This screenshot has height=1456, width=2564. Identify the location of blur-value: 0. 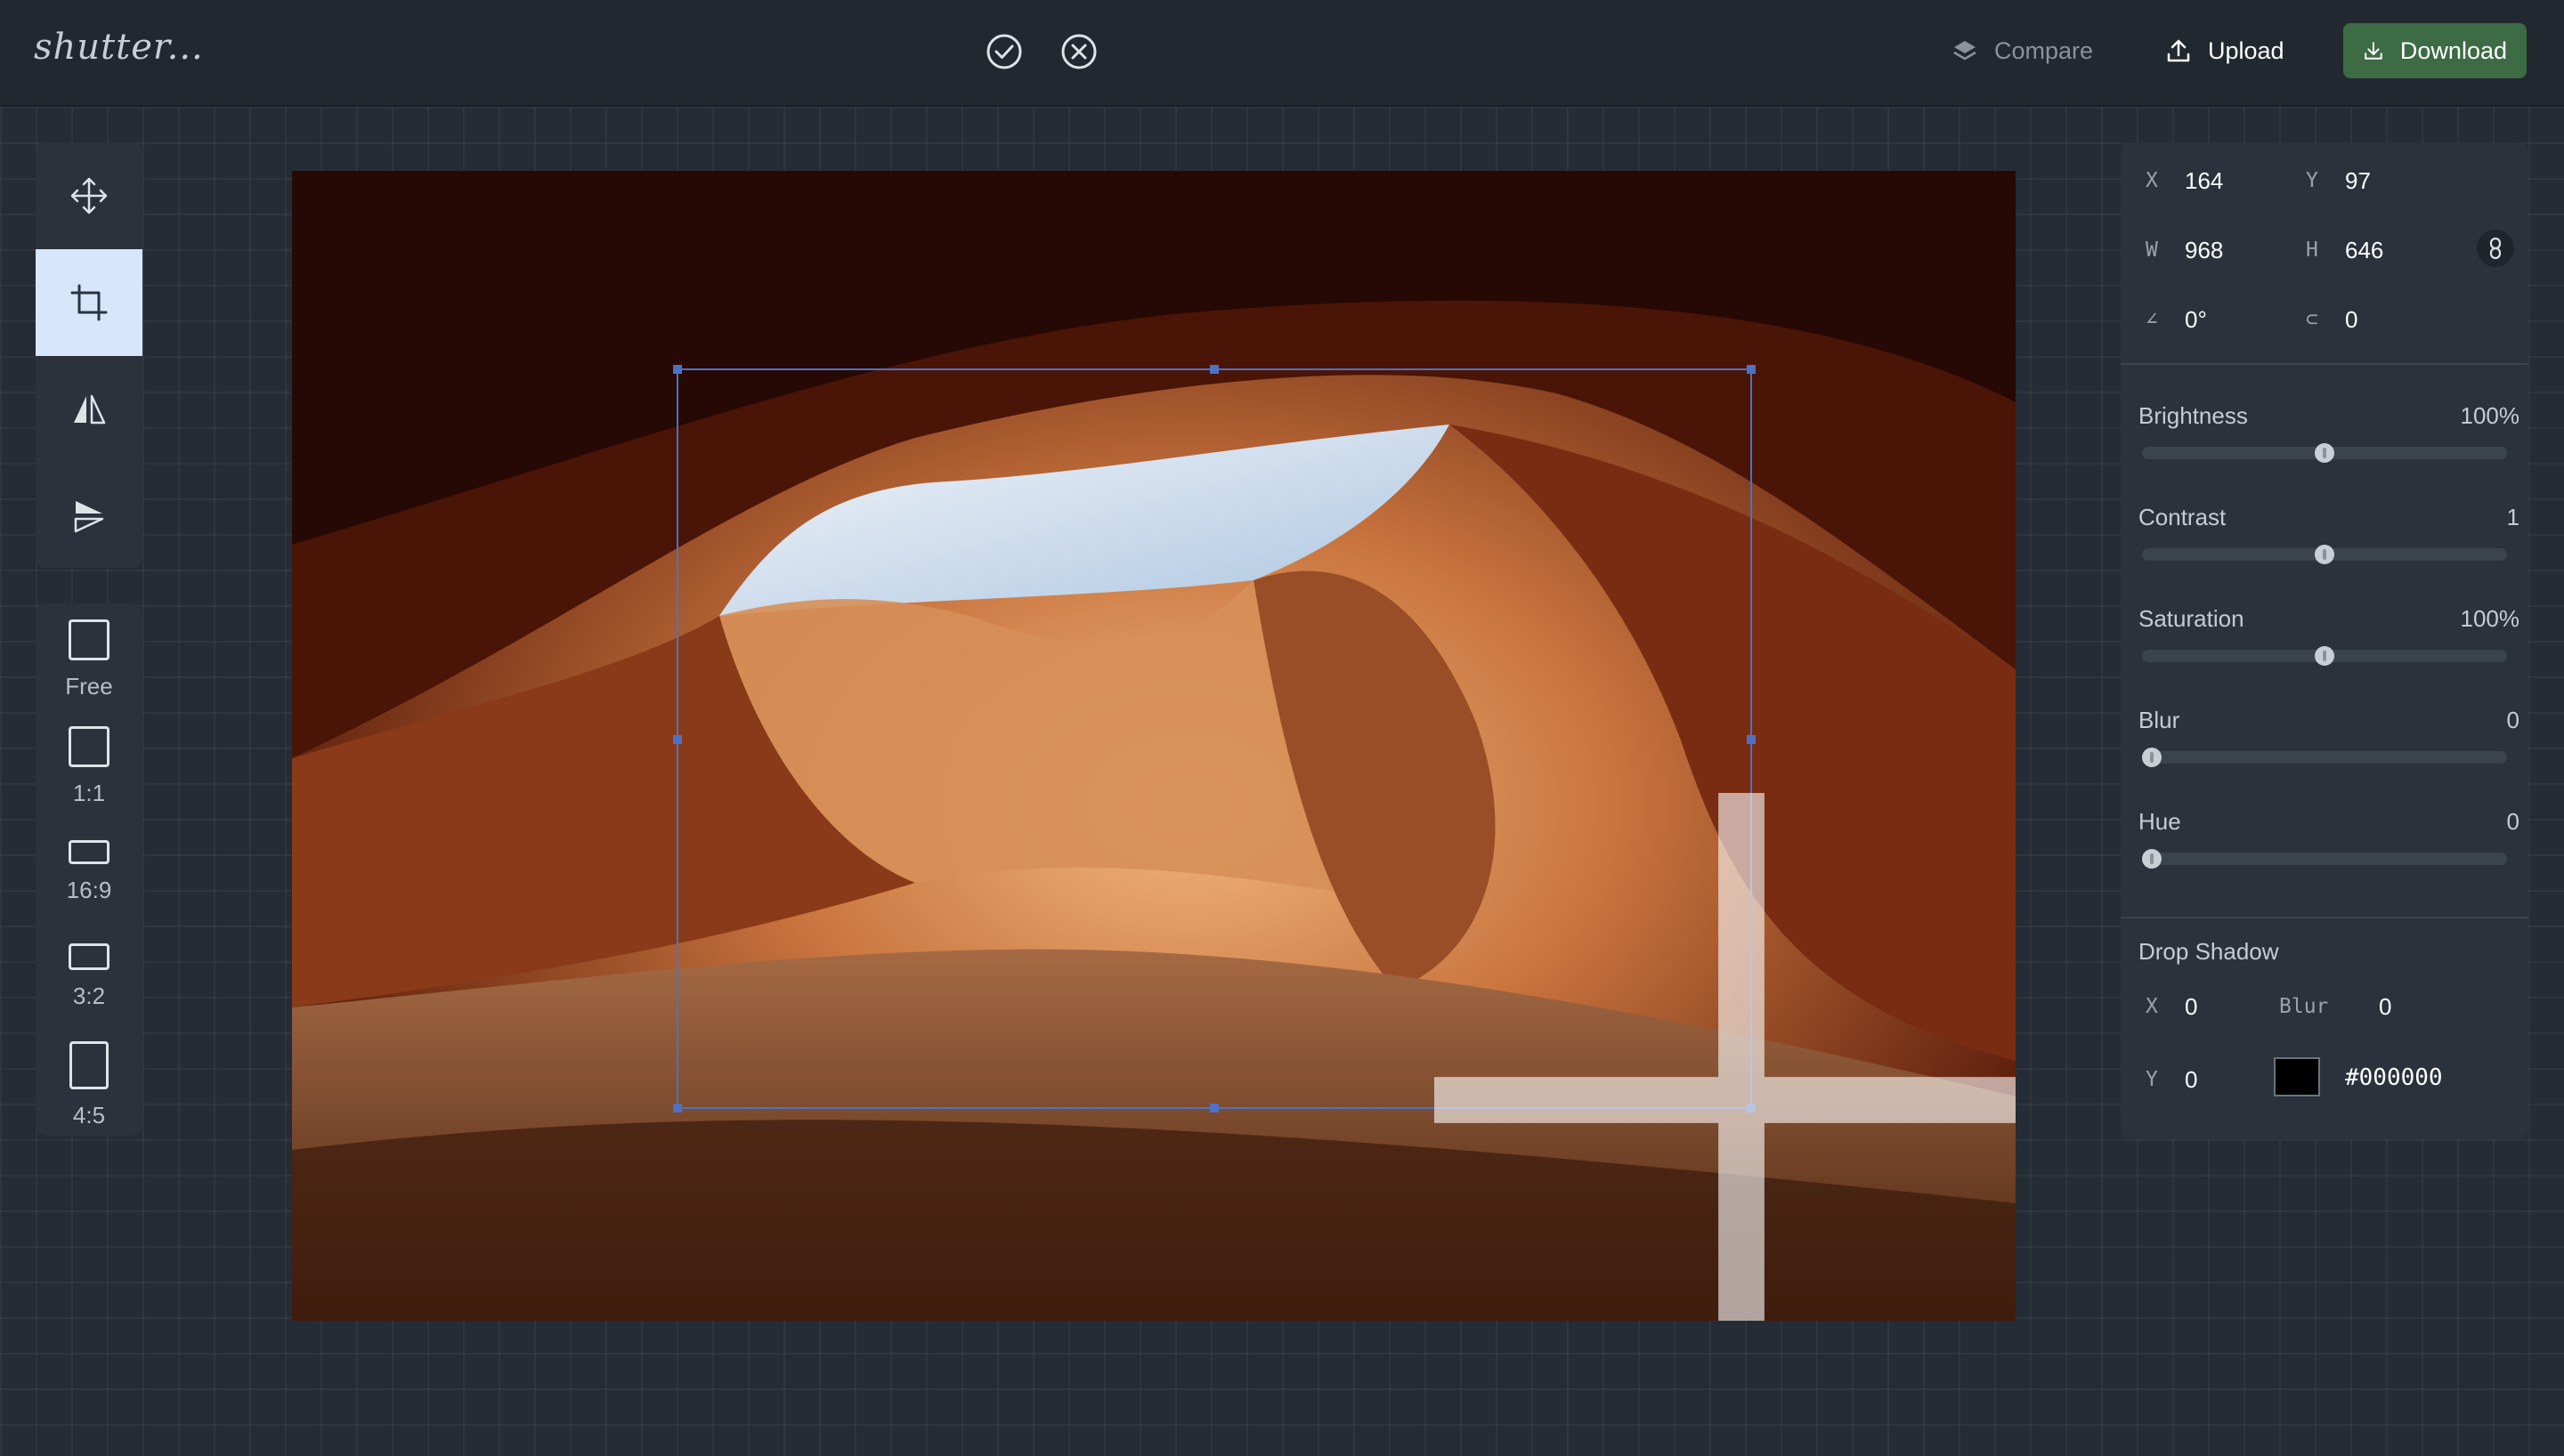
(2512, 720).